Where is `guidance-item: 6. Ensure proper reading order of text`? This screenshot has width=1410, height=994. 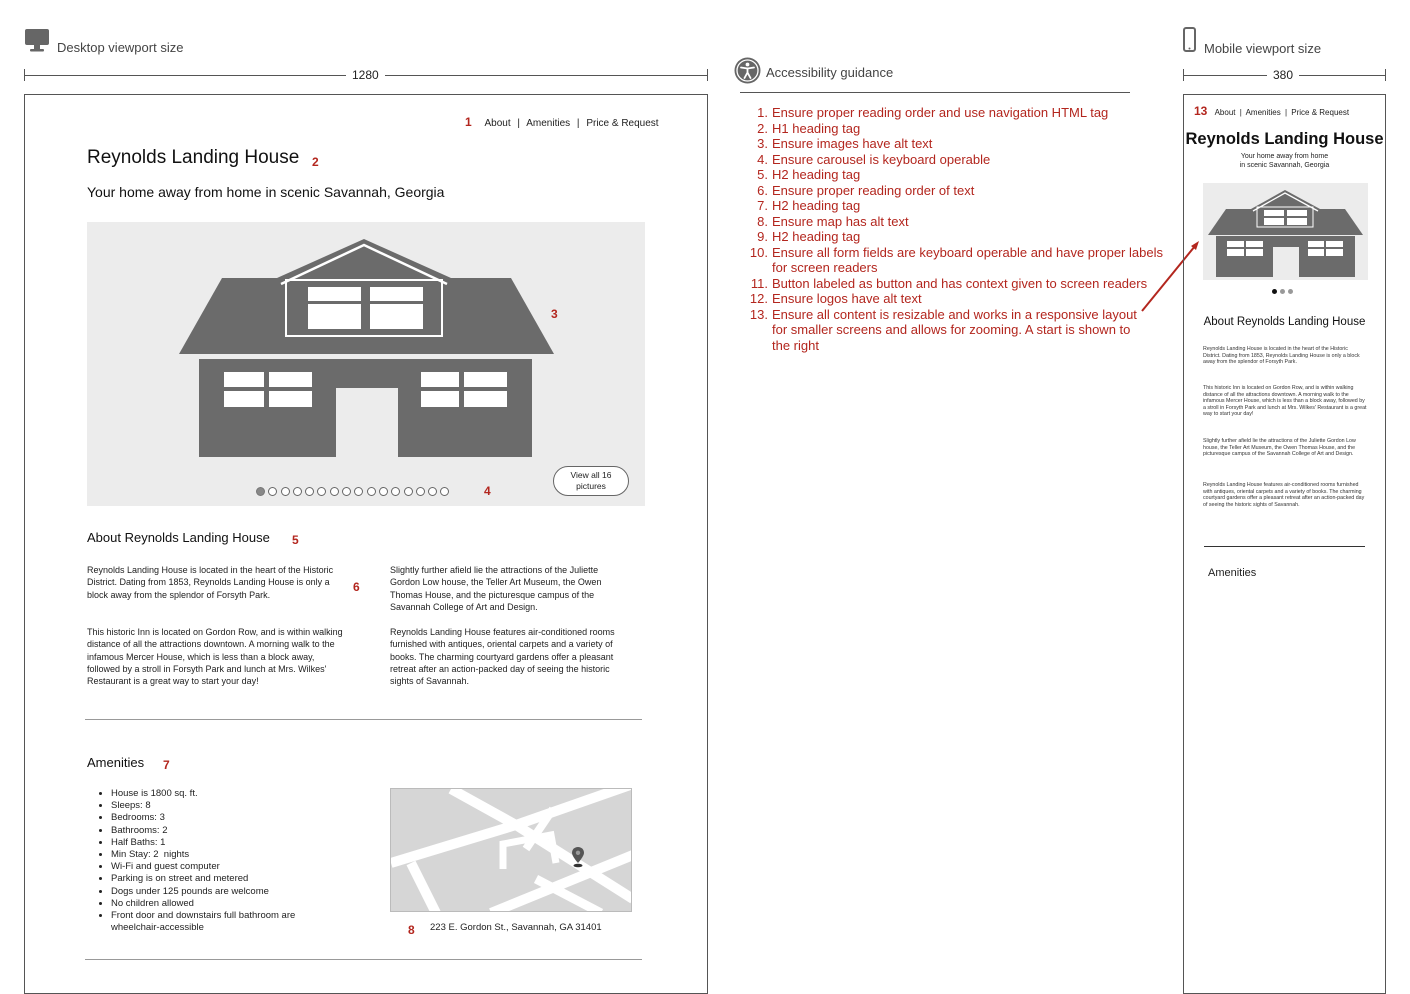 guidance-item: 6. Ensure proper reading order of text is located at coordinates (952, 191).